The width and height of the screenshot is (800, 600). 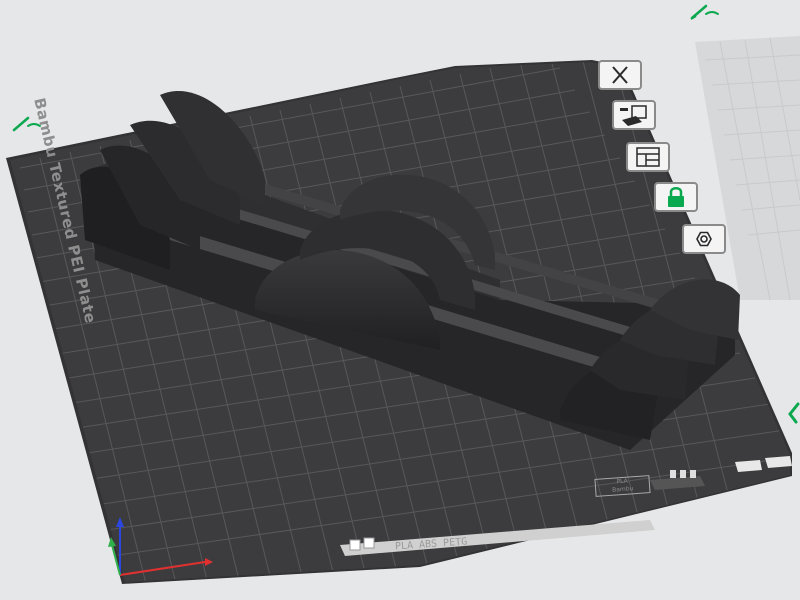 I want to click on plate-tab-right, so click(x=778, y=462).